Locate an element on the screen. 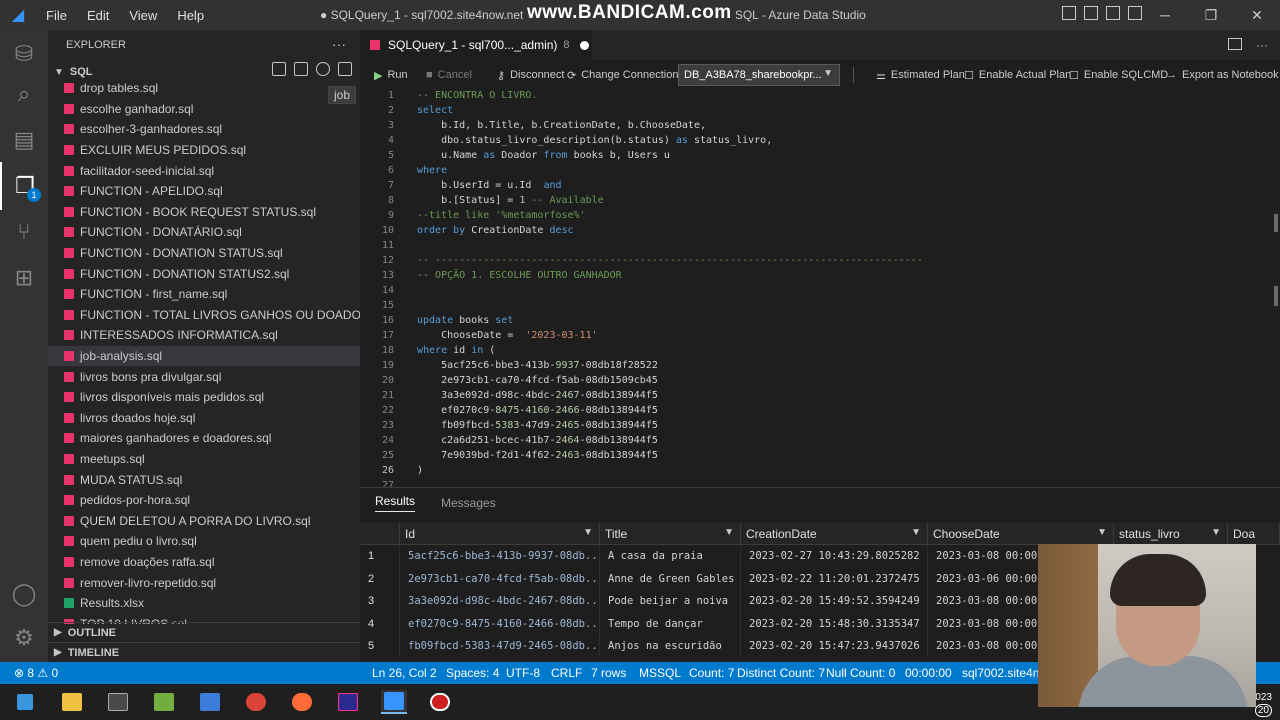 This screenshot has height=720, width=1280. file-item: escolher-3-ganhadores.sql is located at coordinates (204, 129).